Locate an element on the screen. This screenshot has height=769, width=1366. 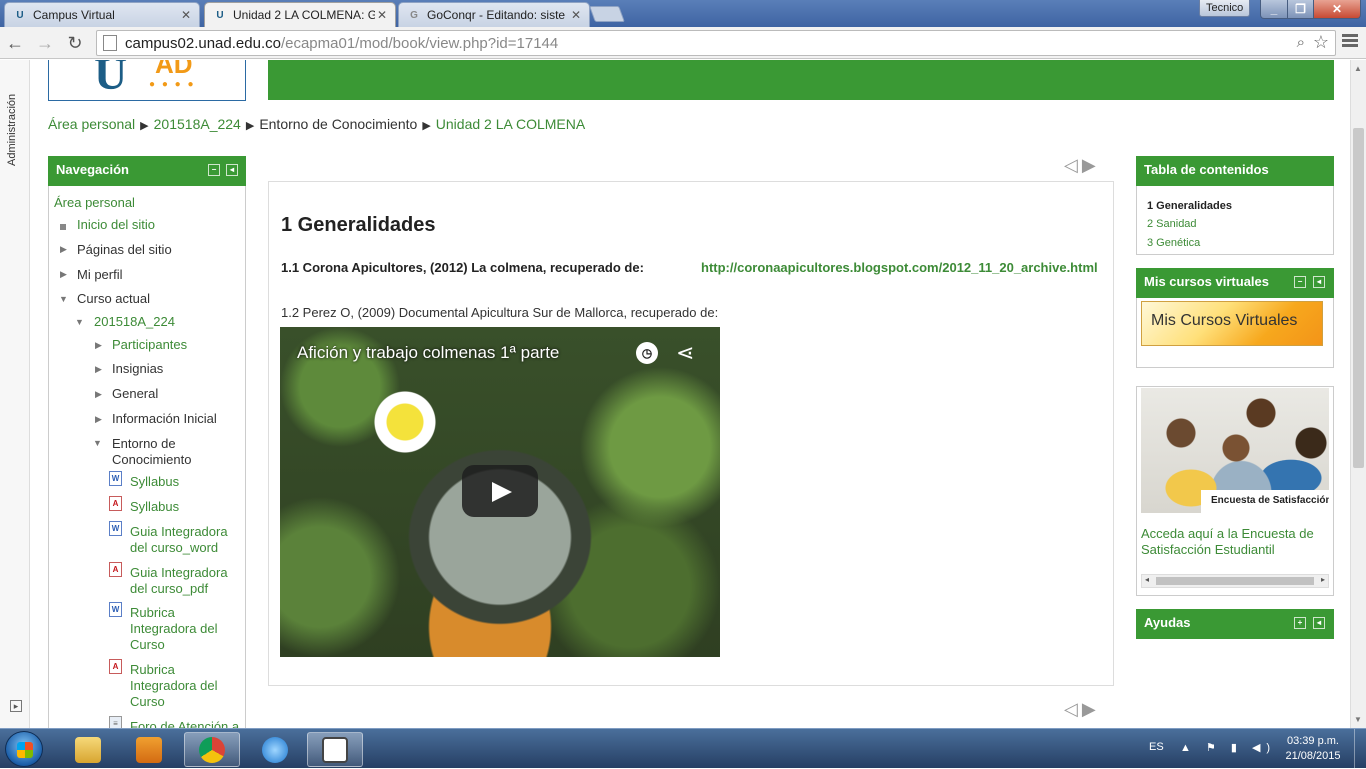
play-button-icon is located at coordinates (500, 491).